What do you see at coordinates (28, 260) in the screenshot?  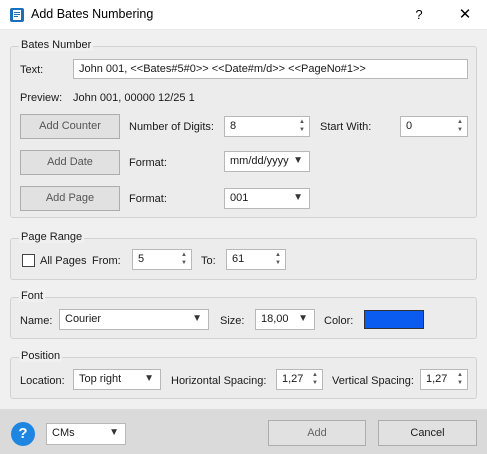 I see `all-pages-checkbox` at bounding box center [28, 260].